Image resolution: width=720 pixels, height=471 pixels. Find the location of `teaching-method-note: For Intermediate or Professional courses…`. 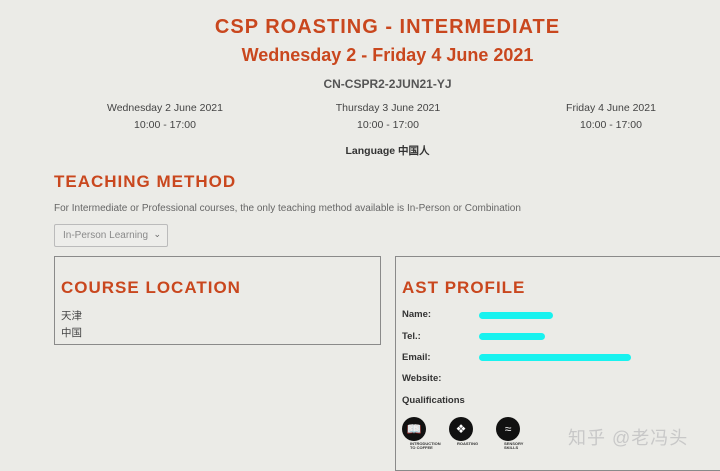

teaching-method-note: For Intermediate or Professional courses… is located at coordinates (287, 208).